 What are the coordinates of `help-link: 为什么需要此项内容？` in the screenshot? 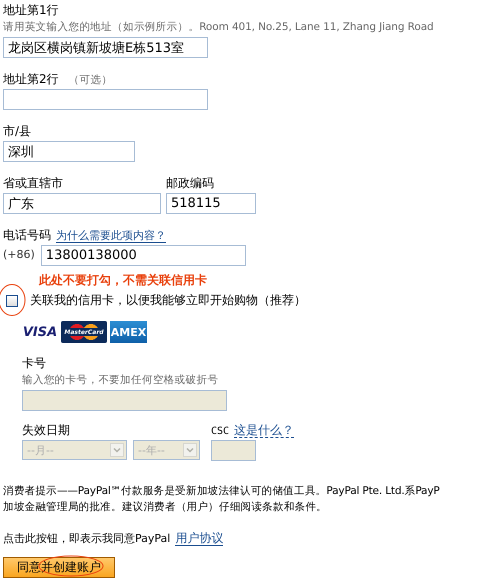 It's located at (111, 236).